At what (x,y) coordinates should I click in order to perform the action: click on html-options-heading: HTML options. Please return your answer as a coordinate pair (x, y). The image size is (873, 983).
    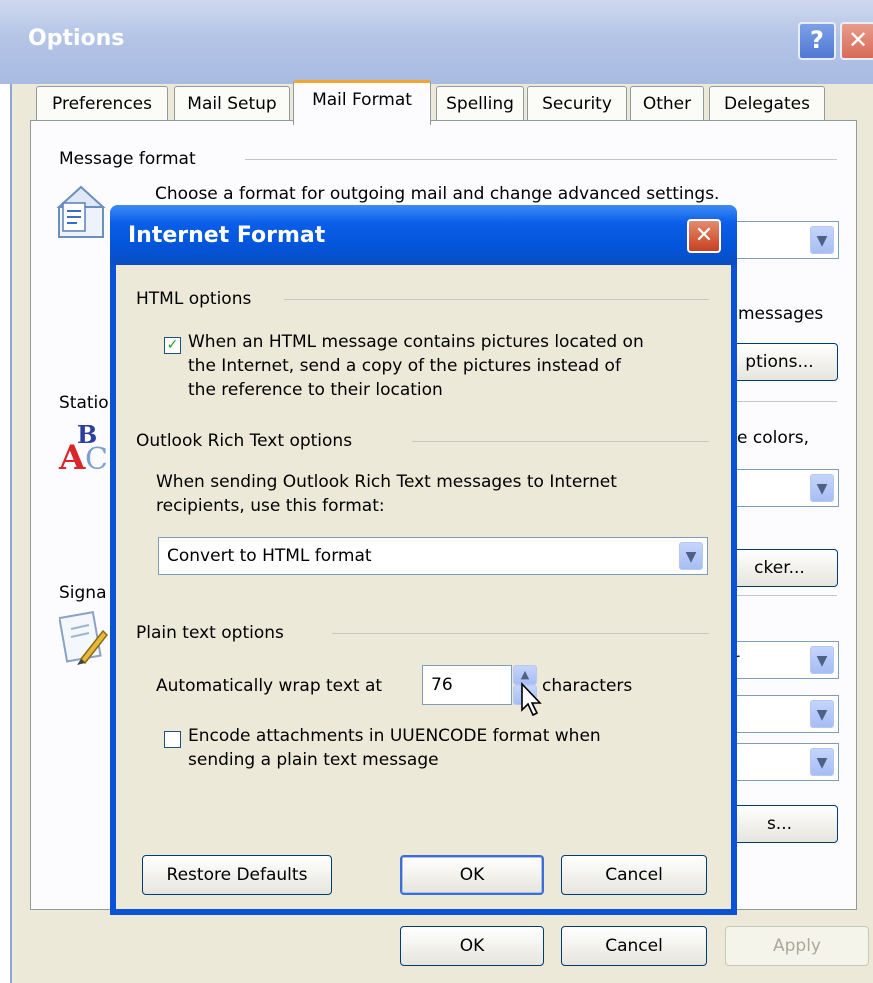
    Looking at the image, I should click on (194, 299).